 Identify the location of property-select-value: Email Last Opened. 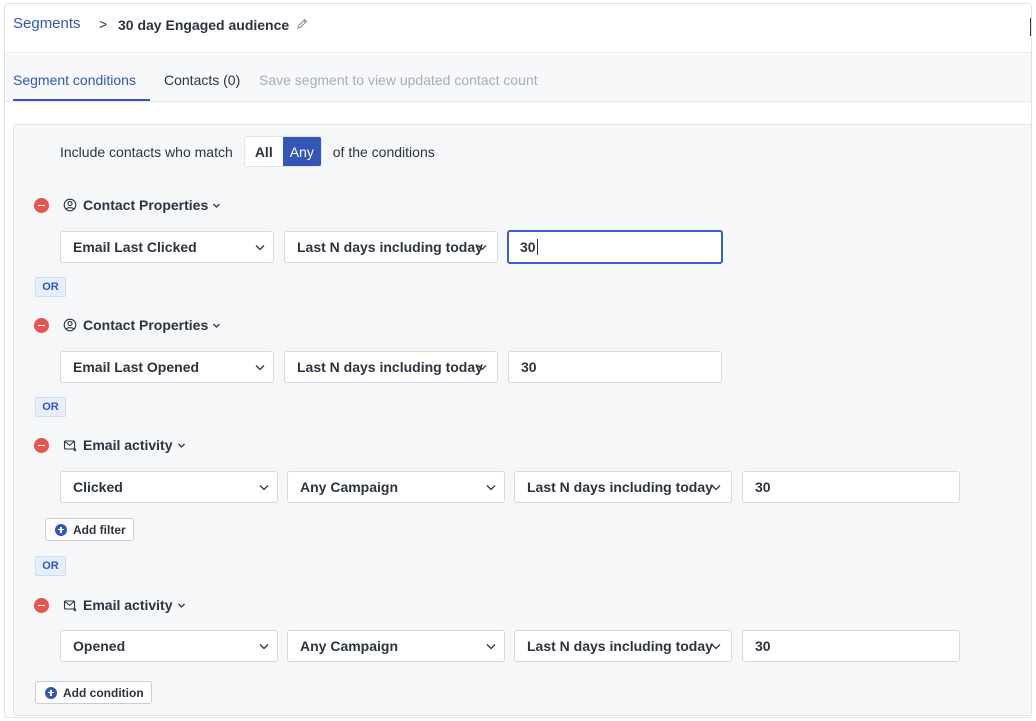
(136, 367).